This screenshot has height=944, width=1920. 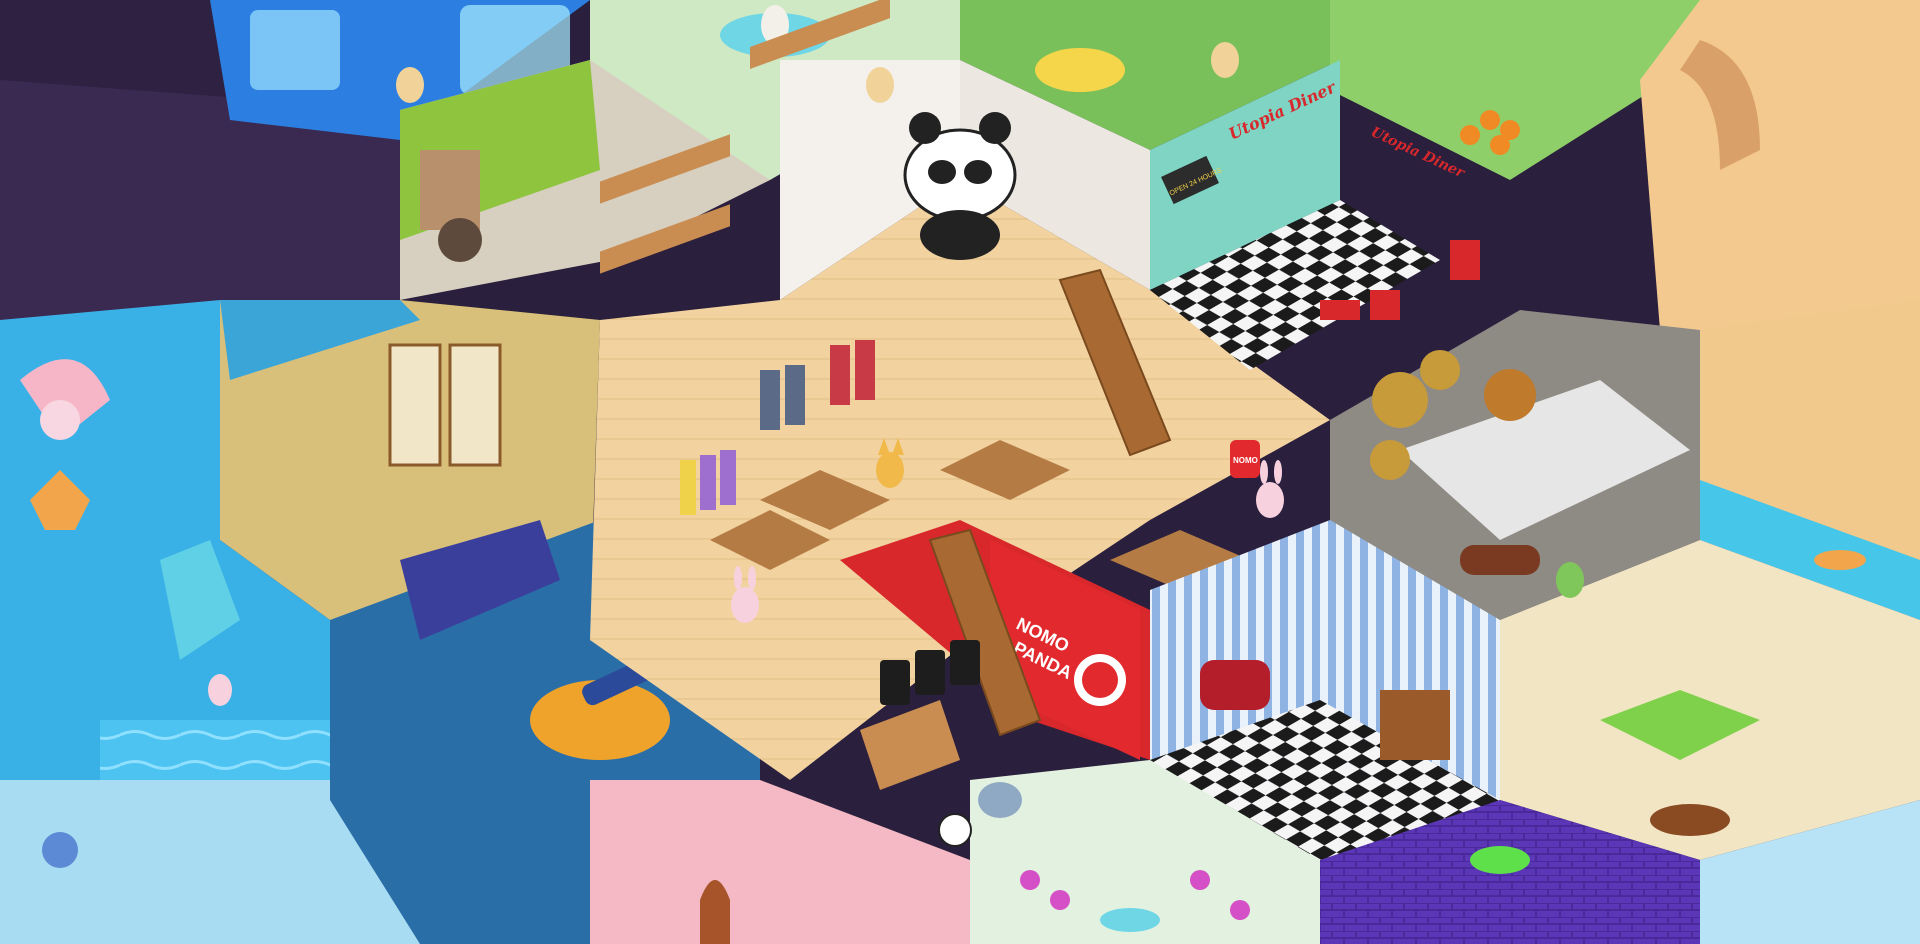 I want to click on avatar-panda-shop, so click(x=955, y=830).